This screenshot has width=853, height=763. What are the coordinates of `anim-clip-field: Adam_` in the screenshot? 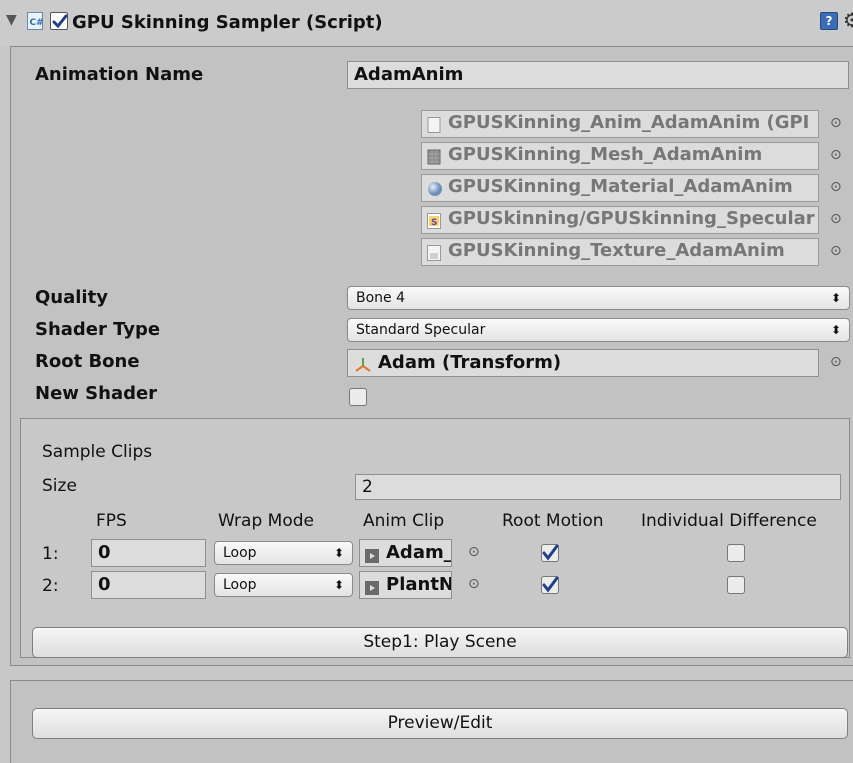 It's located at (405, 553).